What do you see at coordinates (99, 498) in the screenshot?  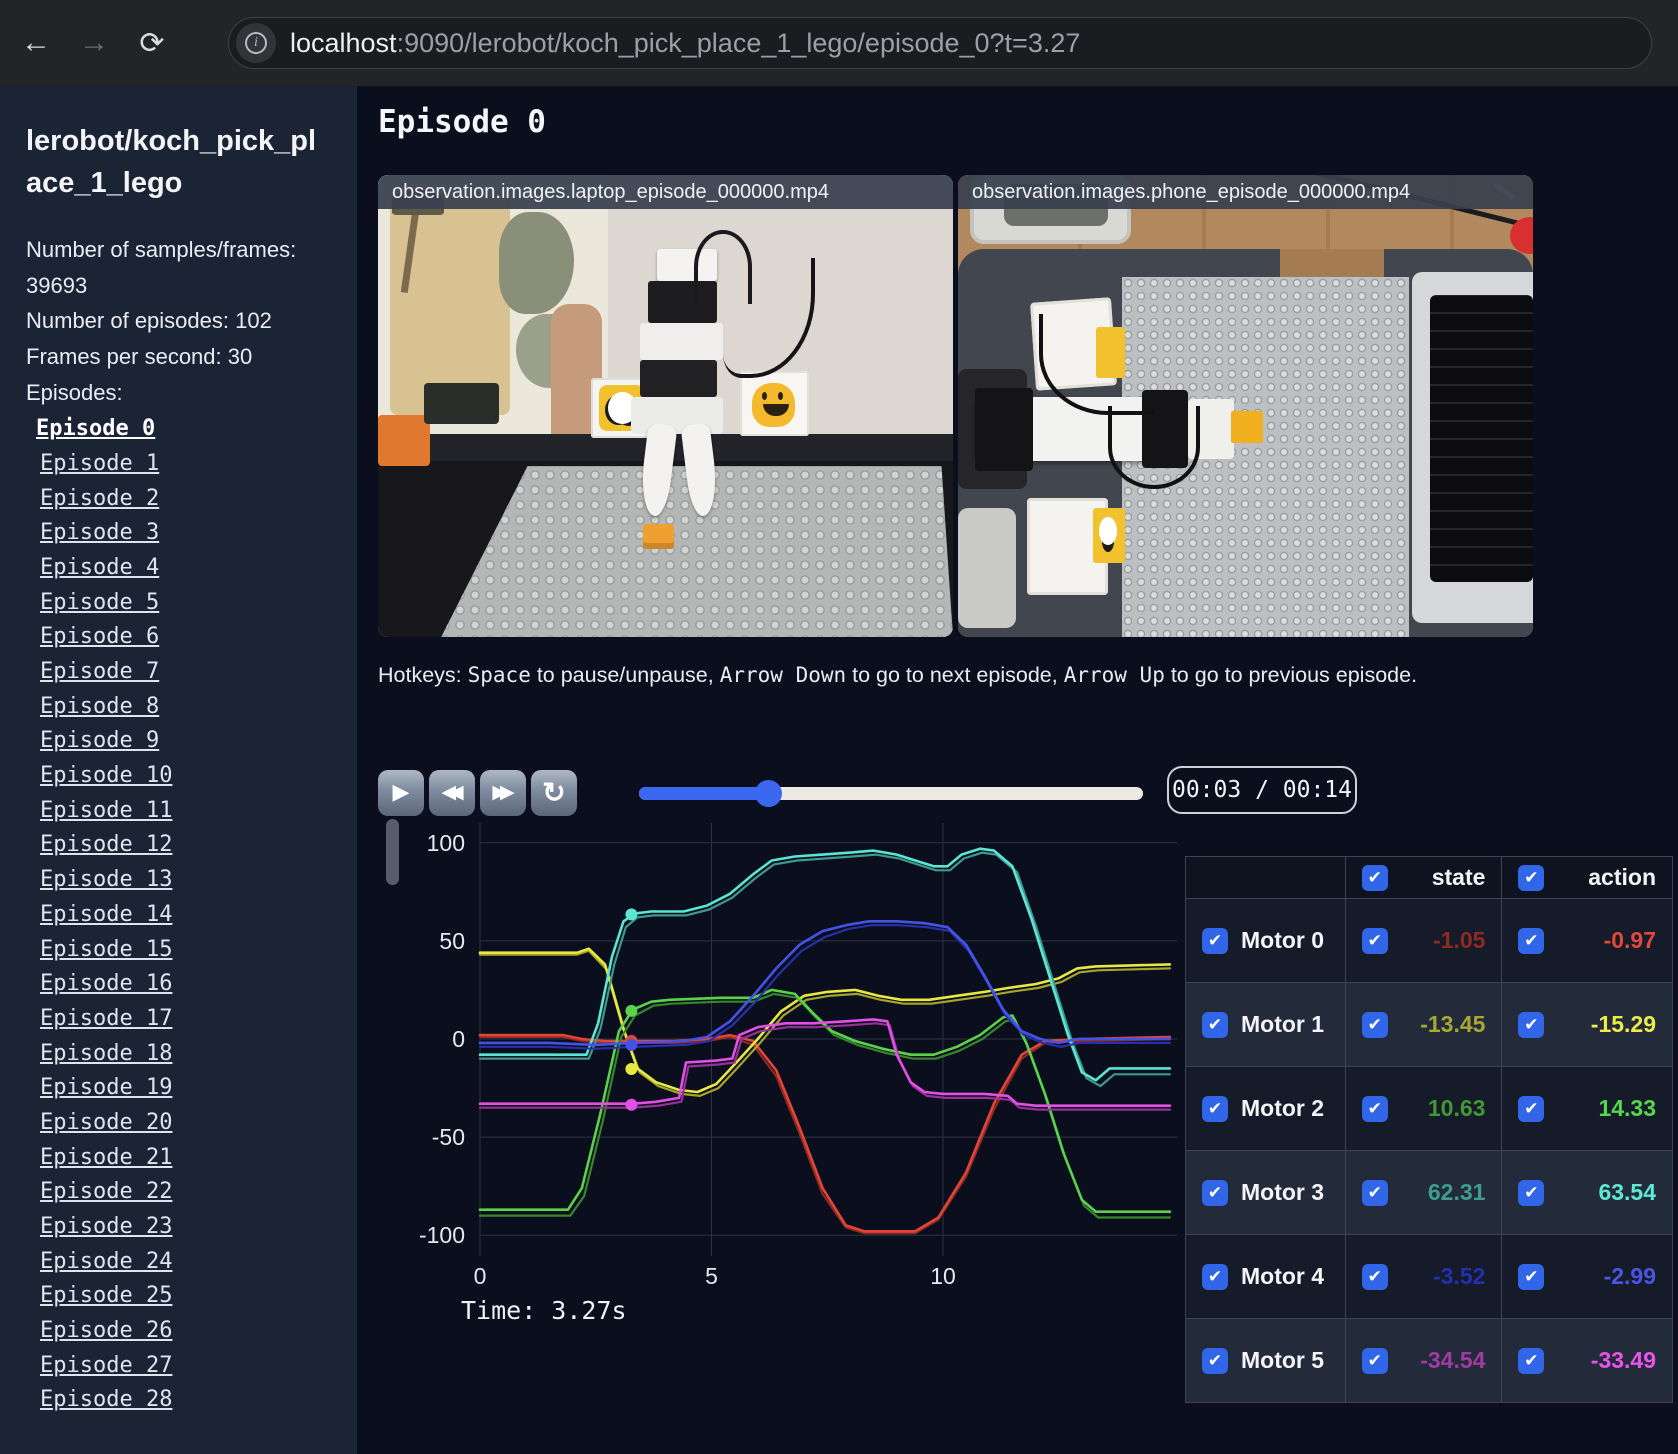 I see `episode-link: Episode 2` at bounding box center [99, 498].